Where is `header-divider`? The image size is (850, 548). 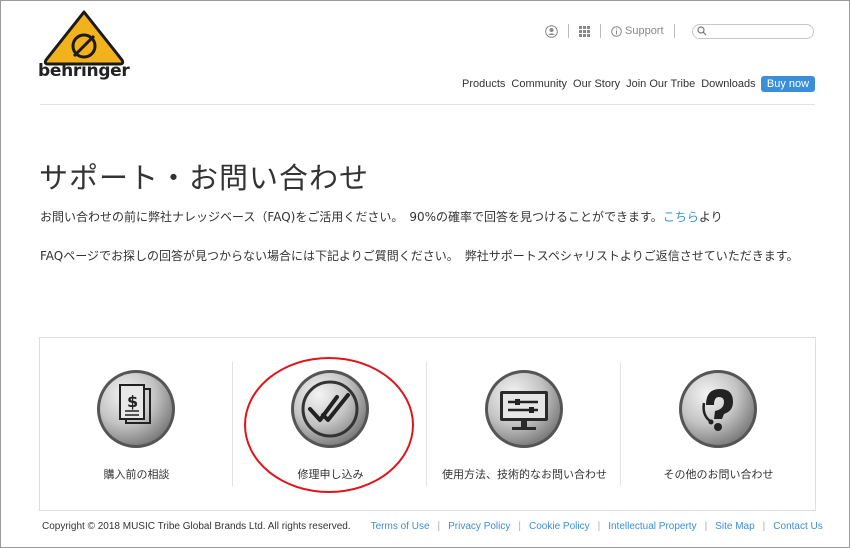
header-divider is located at coordinates (427, 104).